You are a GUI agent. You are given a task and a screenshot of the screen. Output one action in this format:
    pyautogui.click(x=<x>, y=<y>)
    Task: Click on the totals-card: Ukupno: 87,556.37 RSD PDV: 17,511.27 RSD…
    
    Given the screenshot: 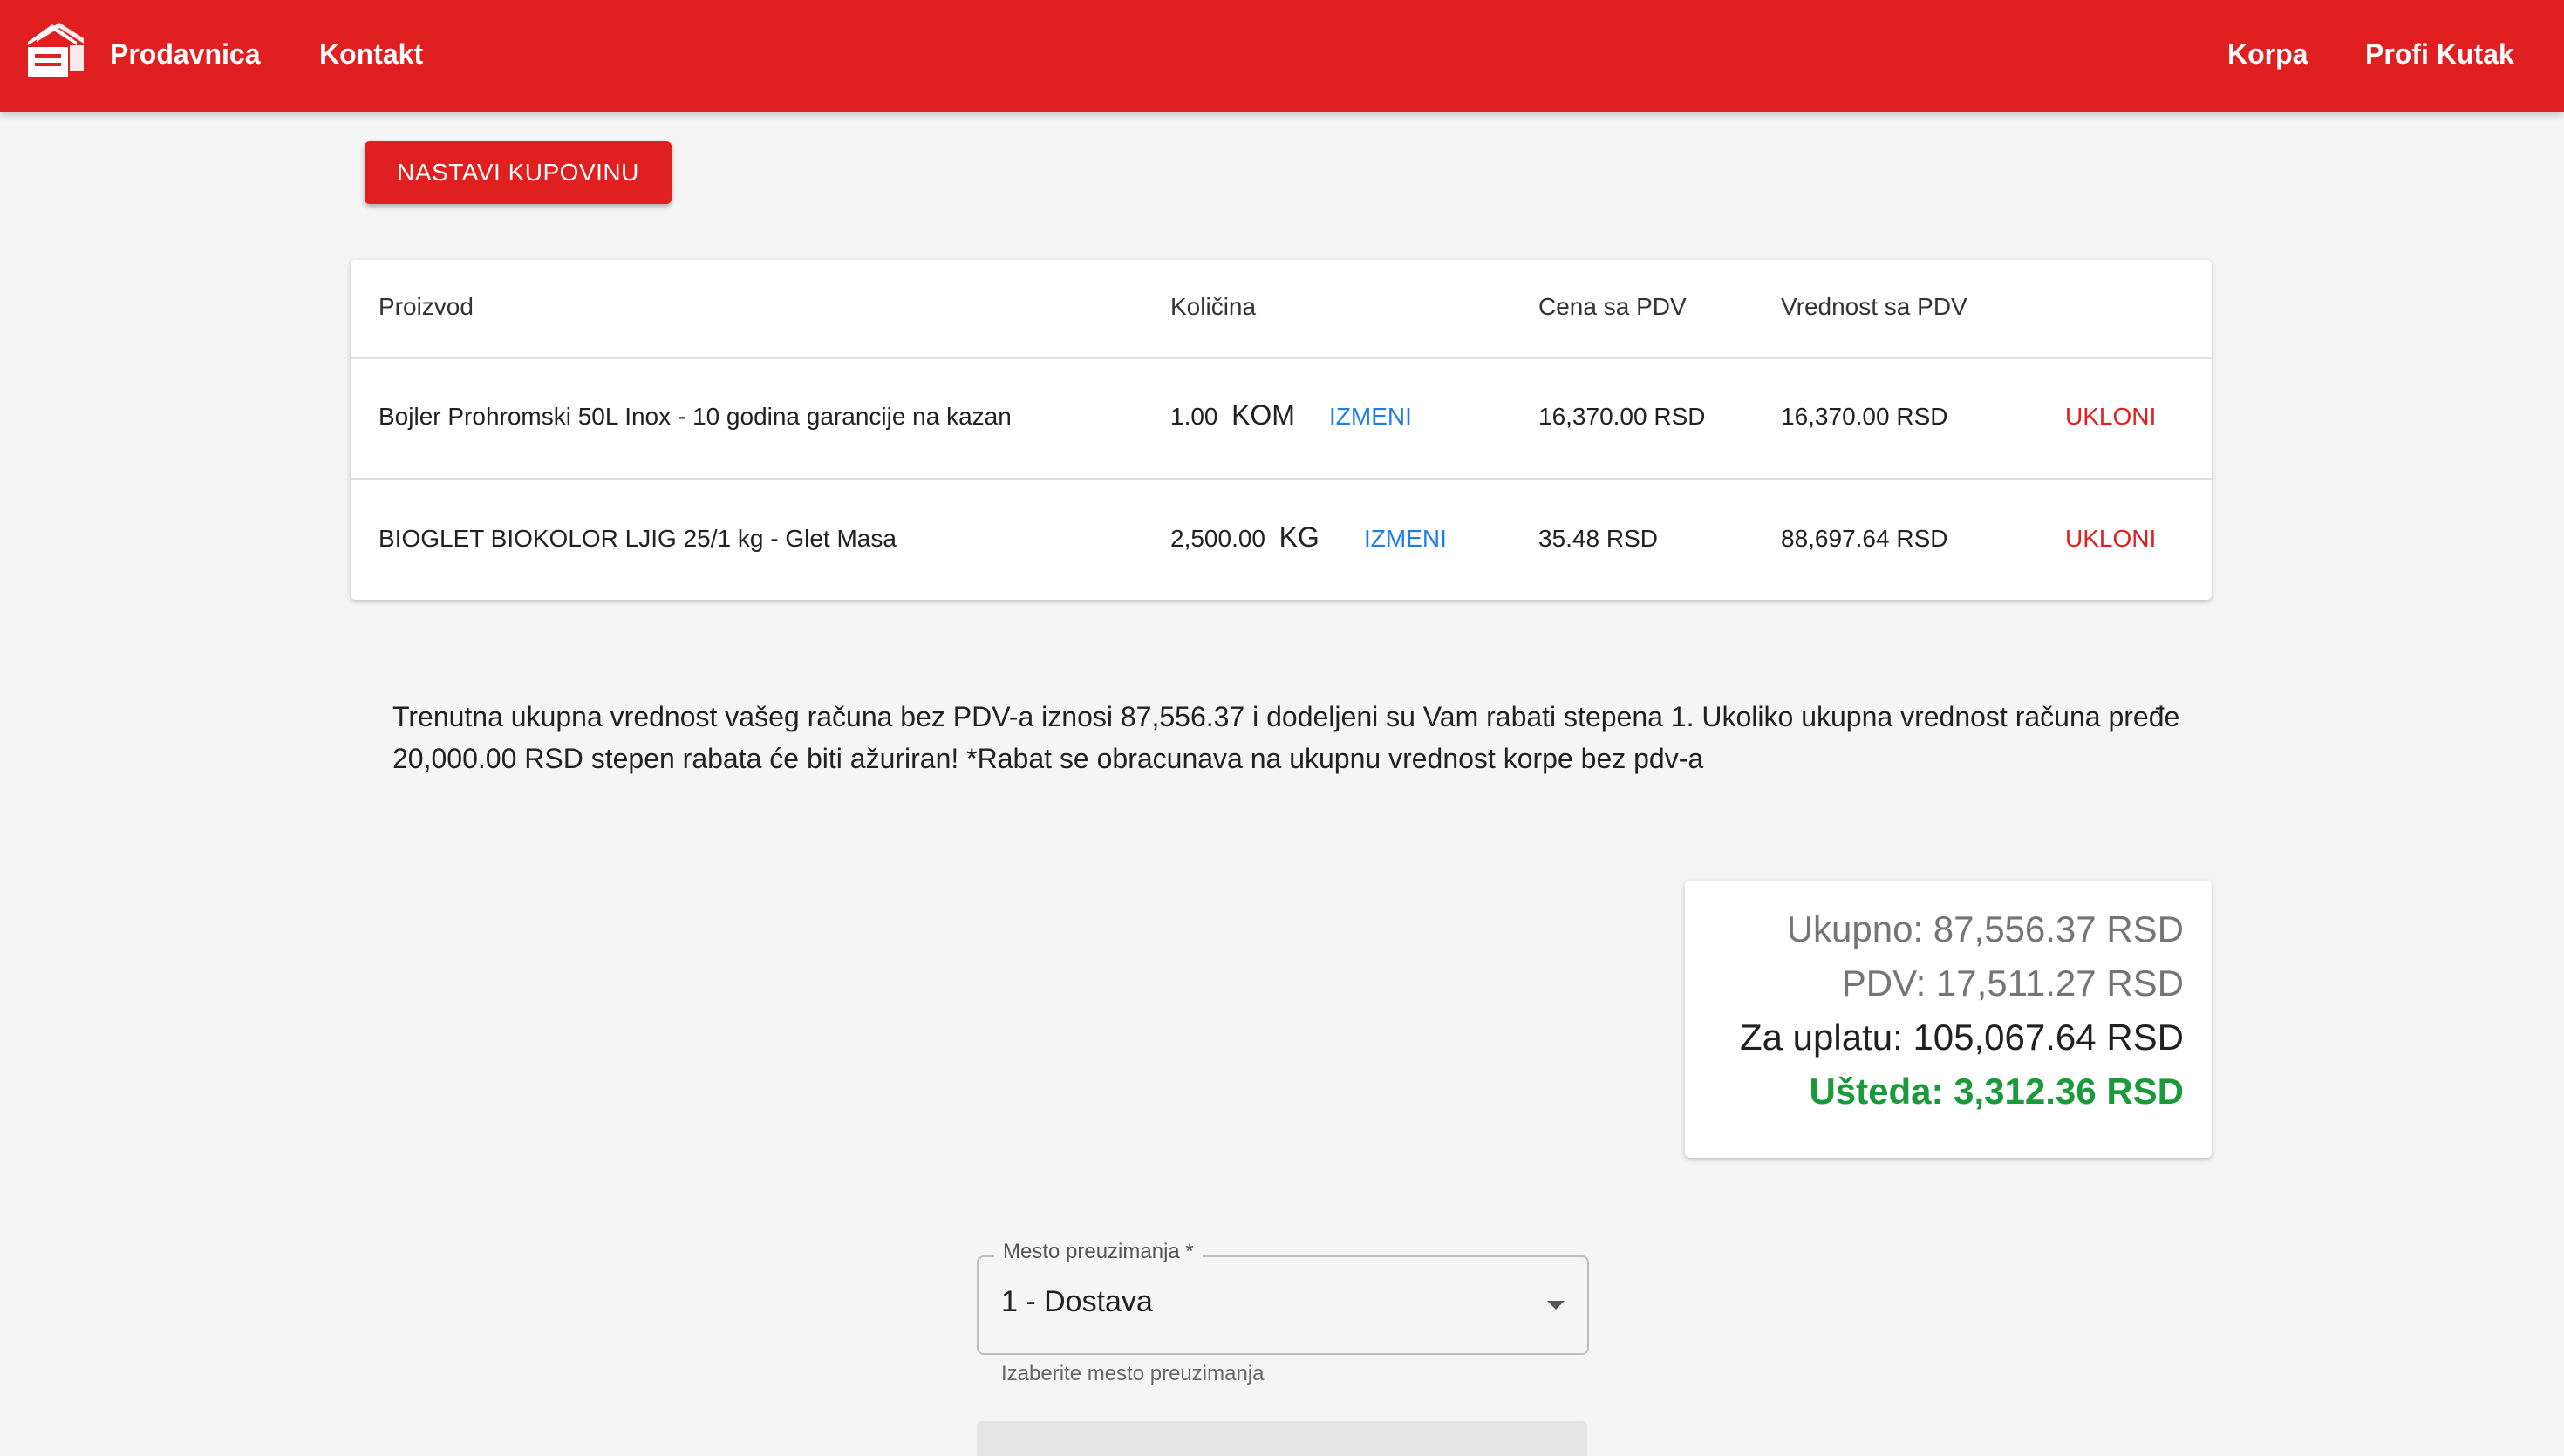 What is the action you would take?
    pyautogui.click(x=1949, y=1019)
    